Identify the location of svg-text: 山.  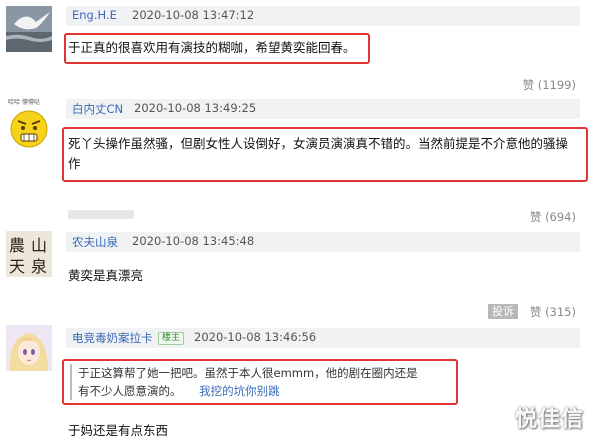
(39, 245).